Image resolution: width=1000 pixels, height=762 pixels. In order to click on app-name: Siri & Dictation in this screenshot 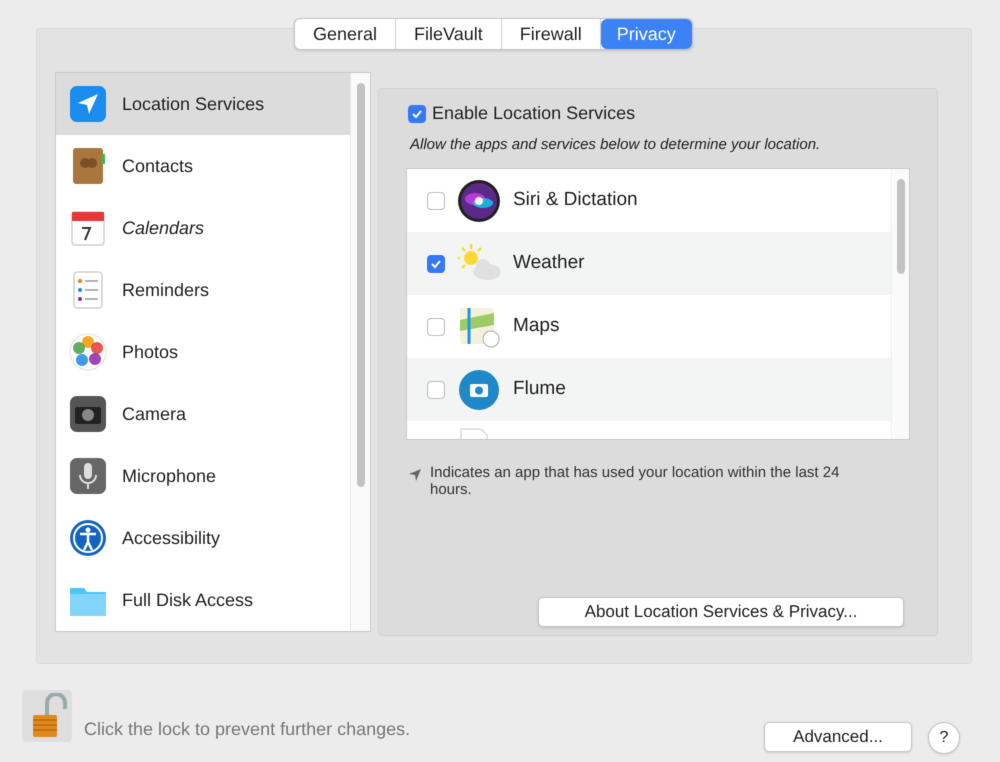, I will do `click(575, 200)`.